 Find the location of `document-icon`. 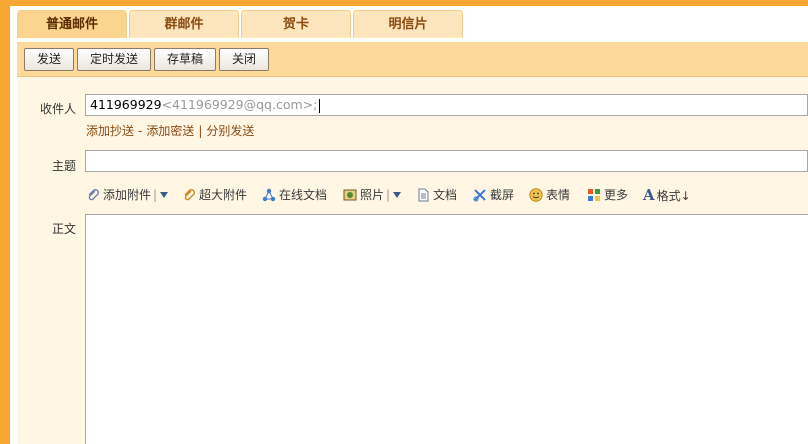

document-icon is located at coordinates (423, 195).